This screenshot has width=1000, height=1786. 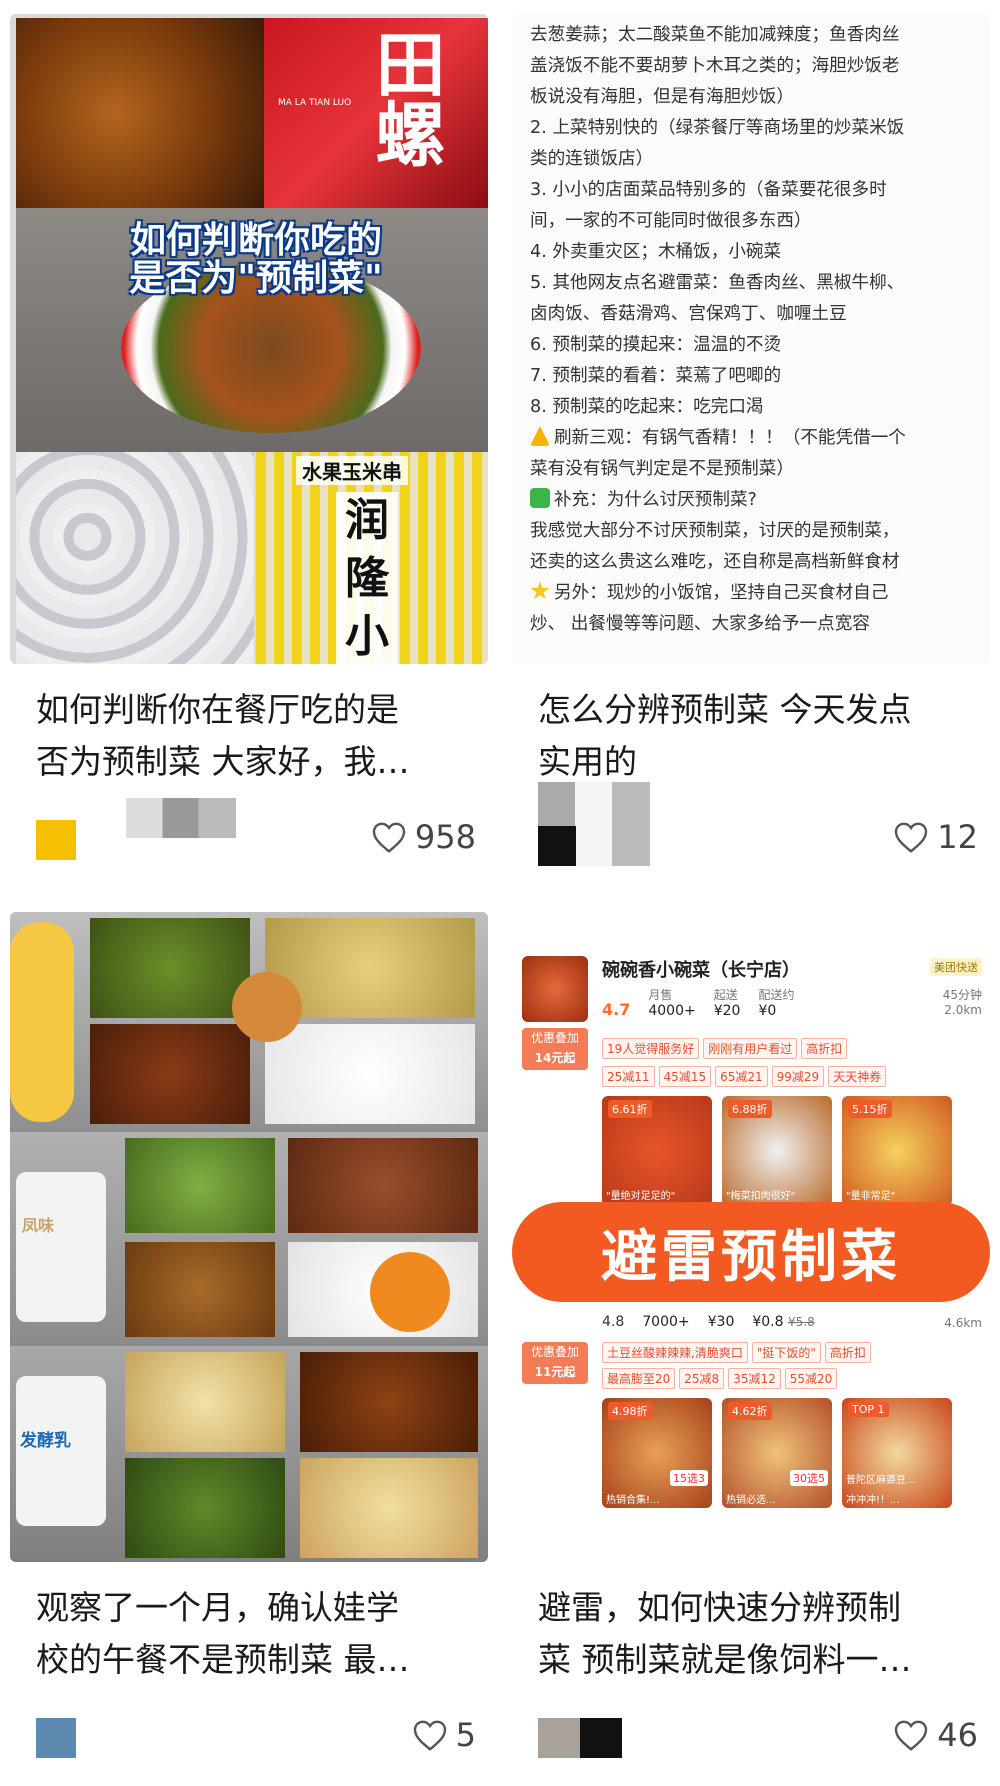 What do you see at coordinates (352, 470) in the screenshot?
I see `corn-label: 水果玉米串` at bounding box center [352, 470].